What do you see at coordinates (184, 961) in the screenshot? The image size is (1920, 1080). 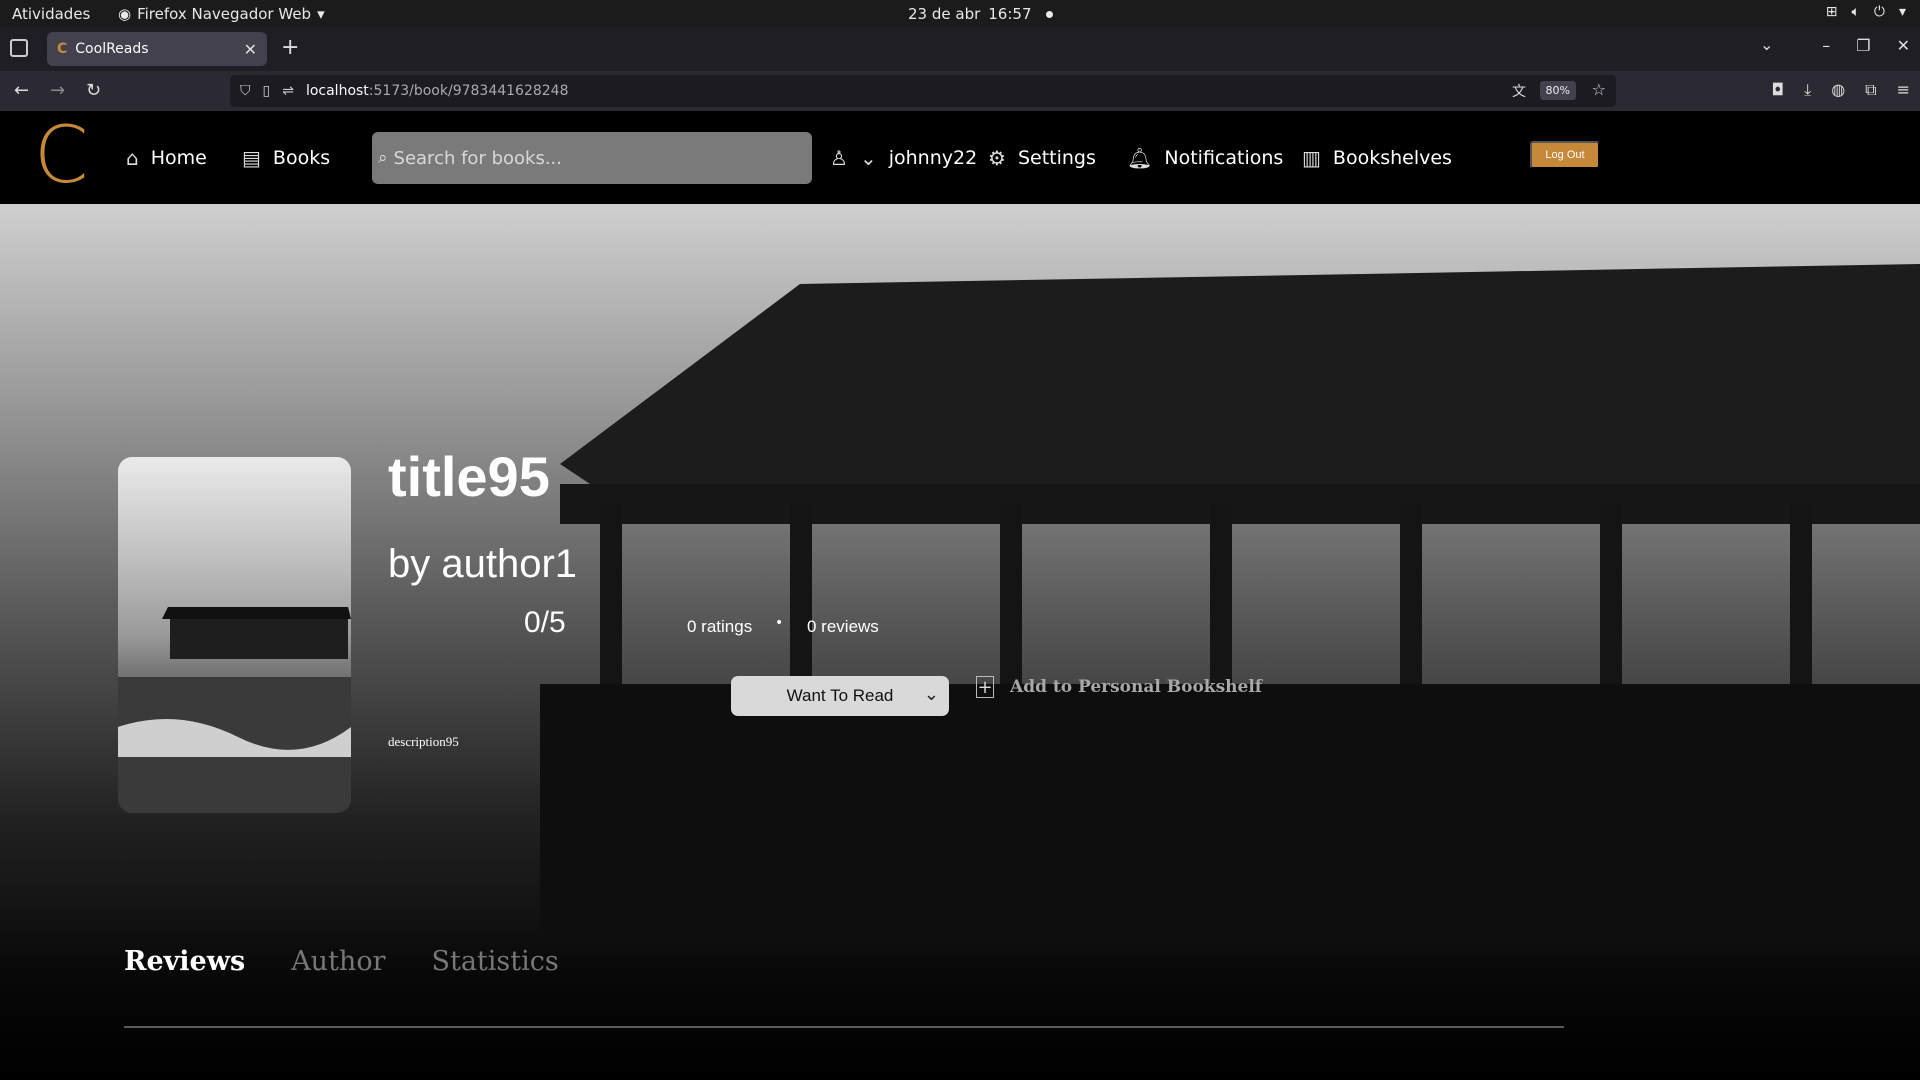 I see `tab-reviews: Reviews` at bounding box center [184, 961].